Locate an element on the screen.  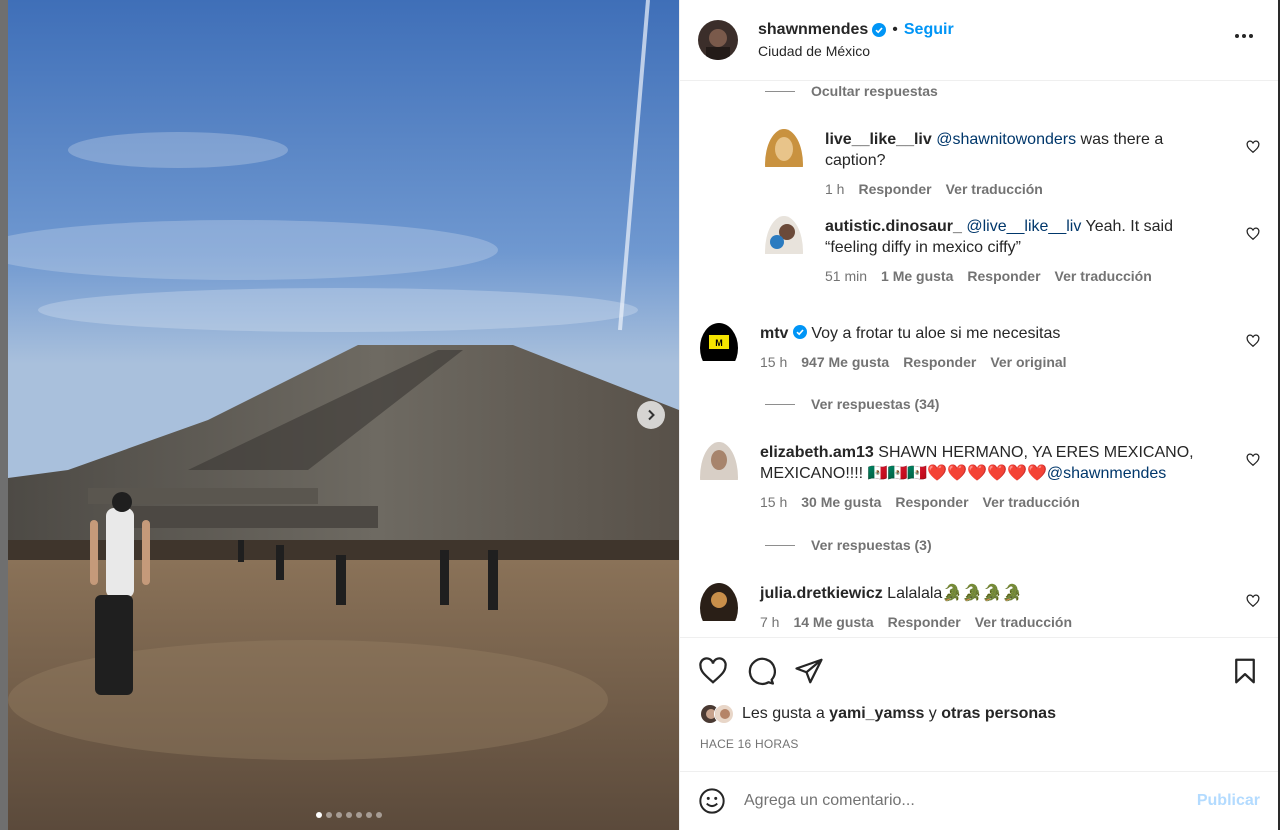
like-heart-icon is located at coordinates (713, 671).